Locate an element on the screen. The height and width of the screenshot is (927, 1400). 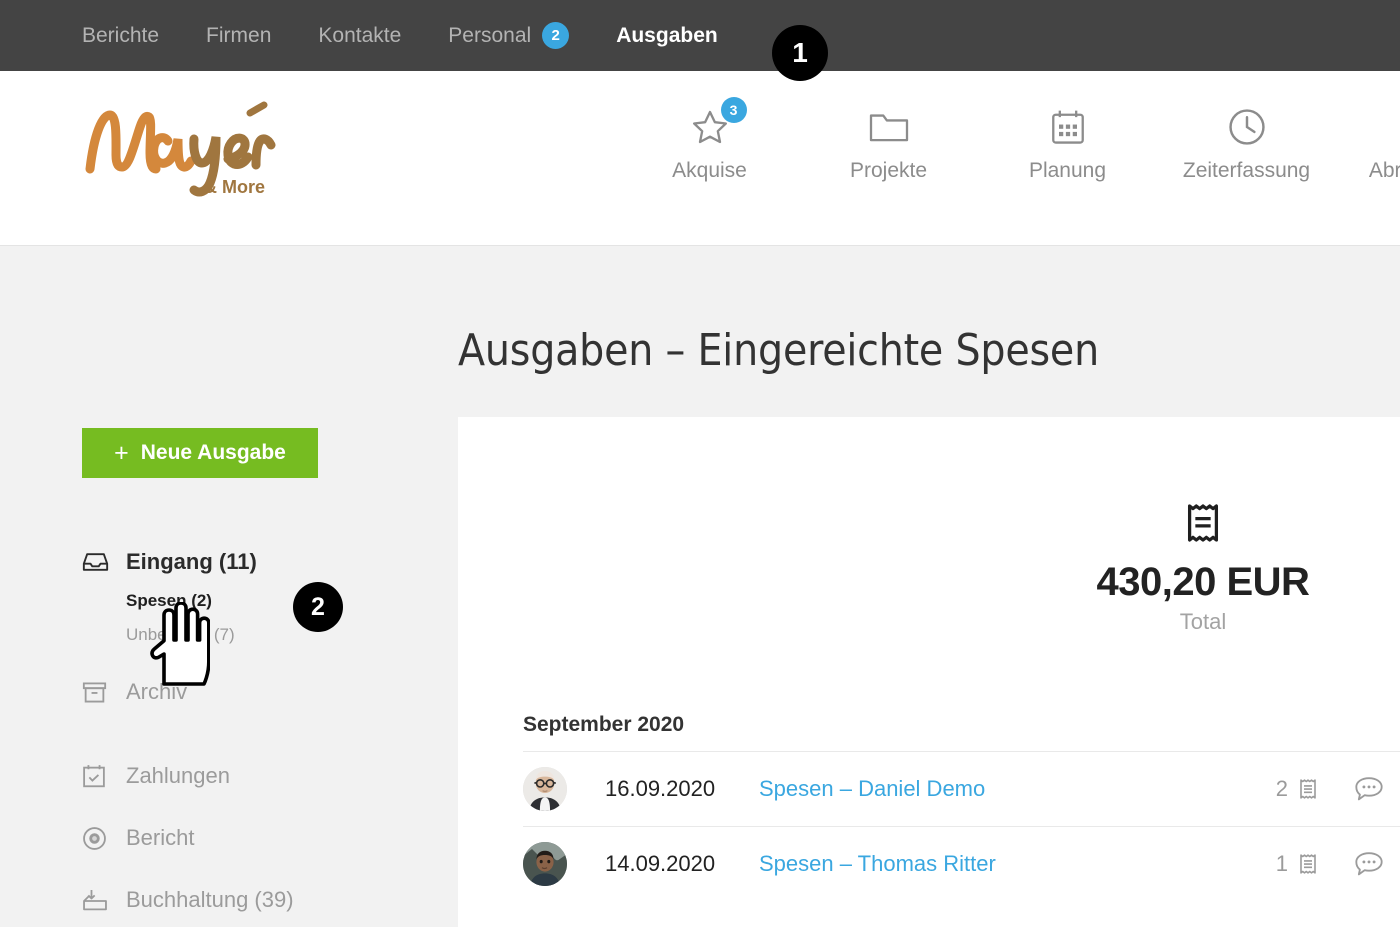
main-nav-projekte-label: Projekte is located at coordinates (888, 170).